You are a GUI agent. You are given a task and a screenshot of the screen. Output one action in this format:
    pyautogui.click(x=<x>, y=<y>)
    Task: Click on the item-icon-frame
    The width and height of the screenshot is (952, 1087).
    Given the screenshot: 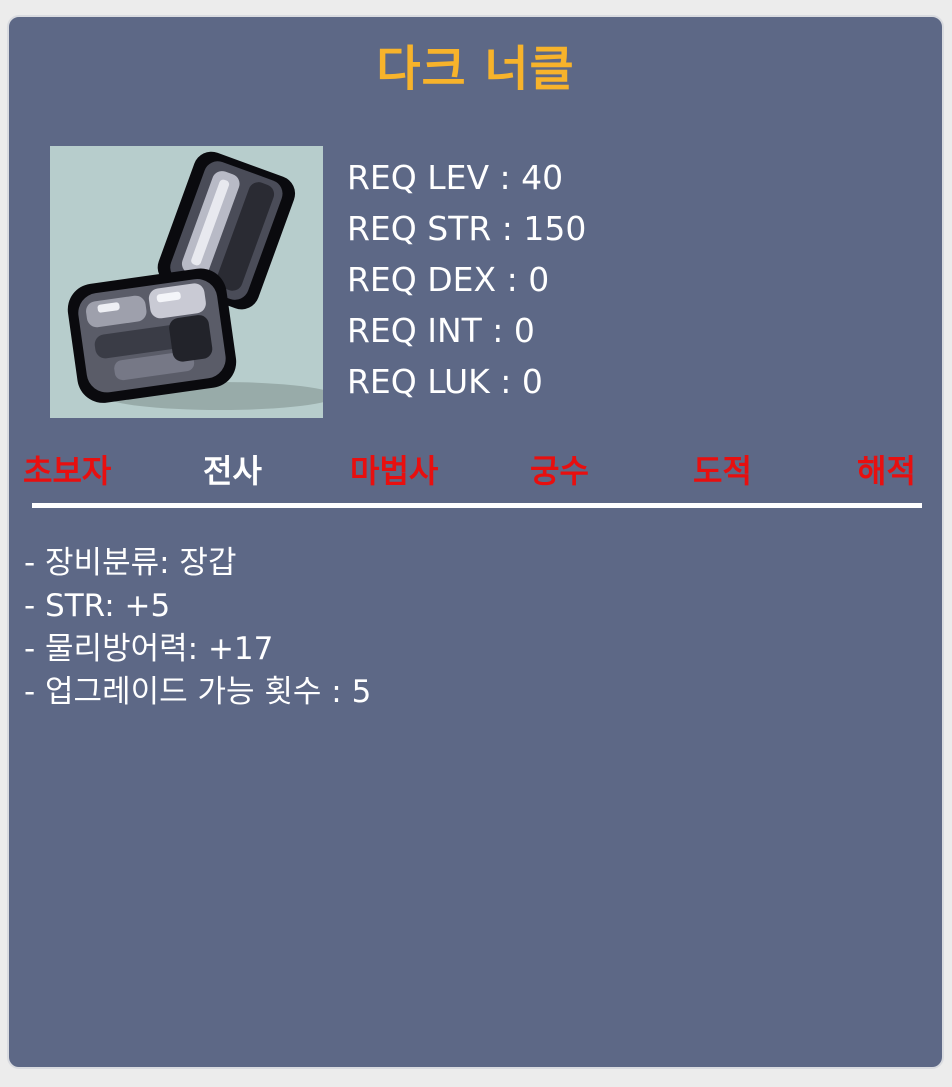 What is the action you would take?
    pyautogui.click(x=192, y=282)
    